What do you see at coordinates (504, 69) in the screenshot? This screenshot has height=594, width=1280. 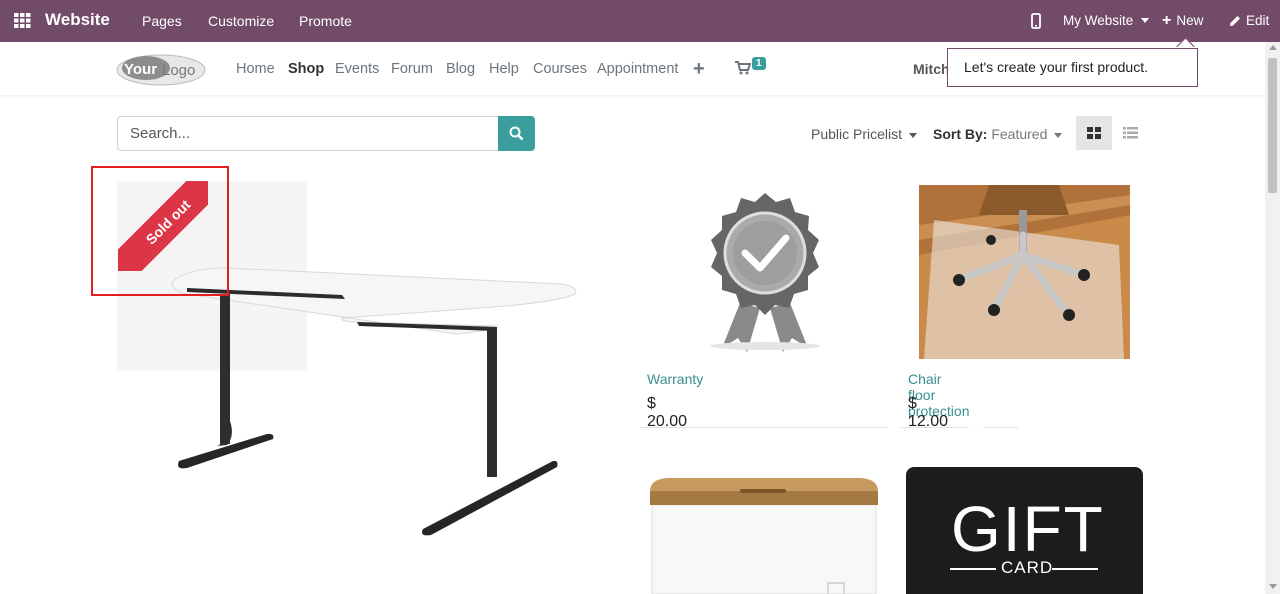 I see `nav-help: Help` at bounding box center [504, 69].